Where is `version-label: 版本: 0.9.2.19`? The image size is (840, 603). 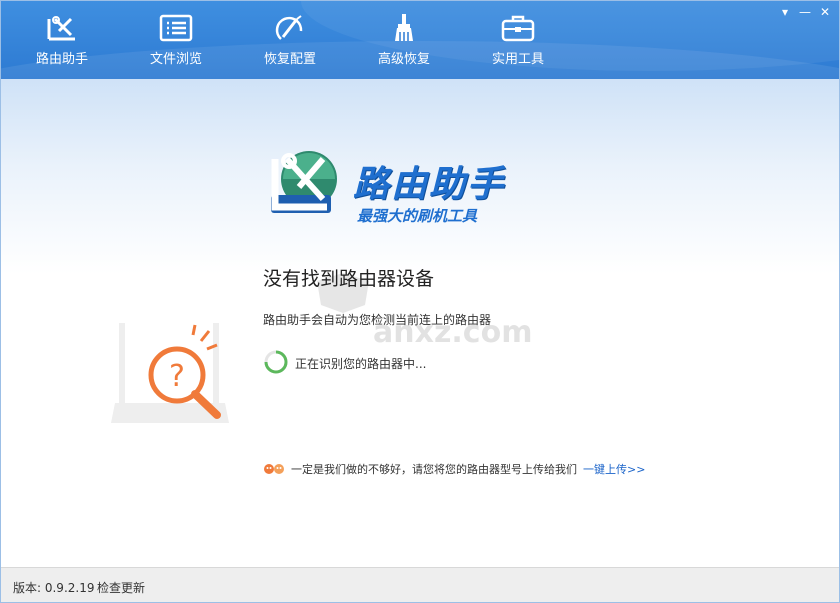 version-label: 版本: 0.9.2.19 is located at coordinates (54, 588).